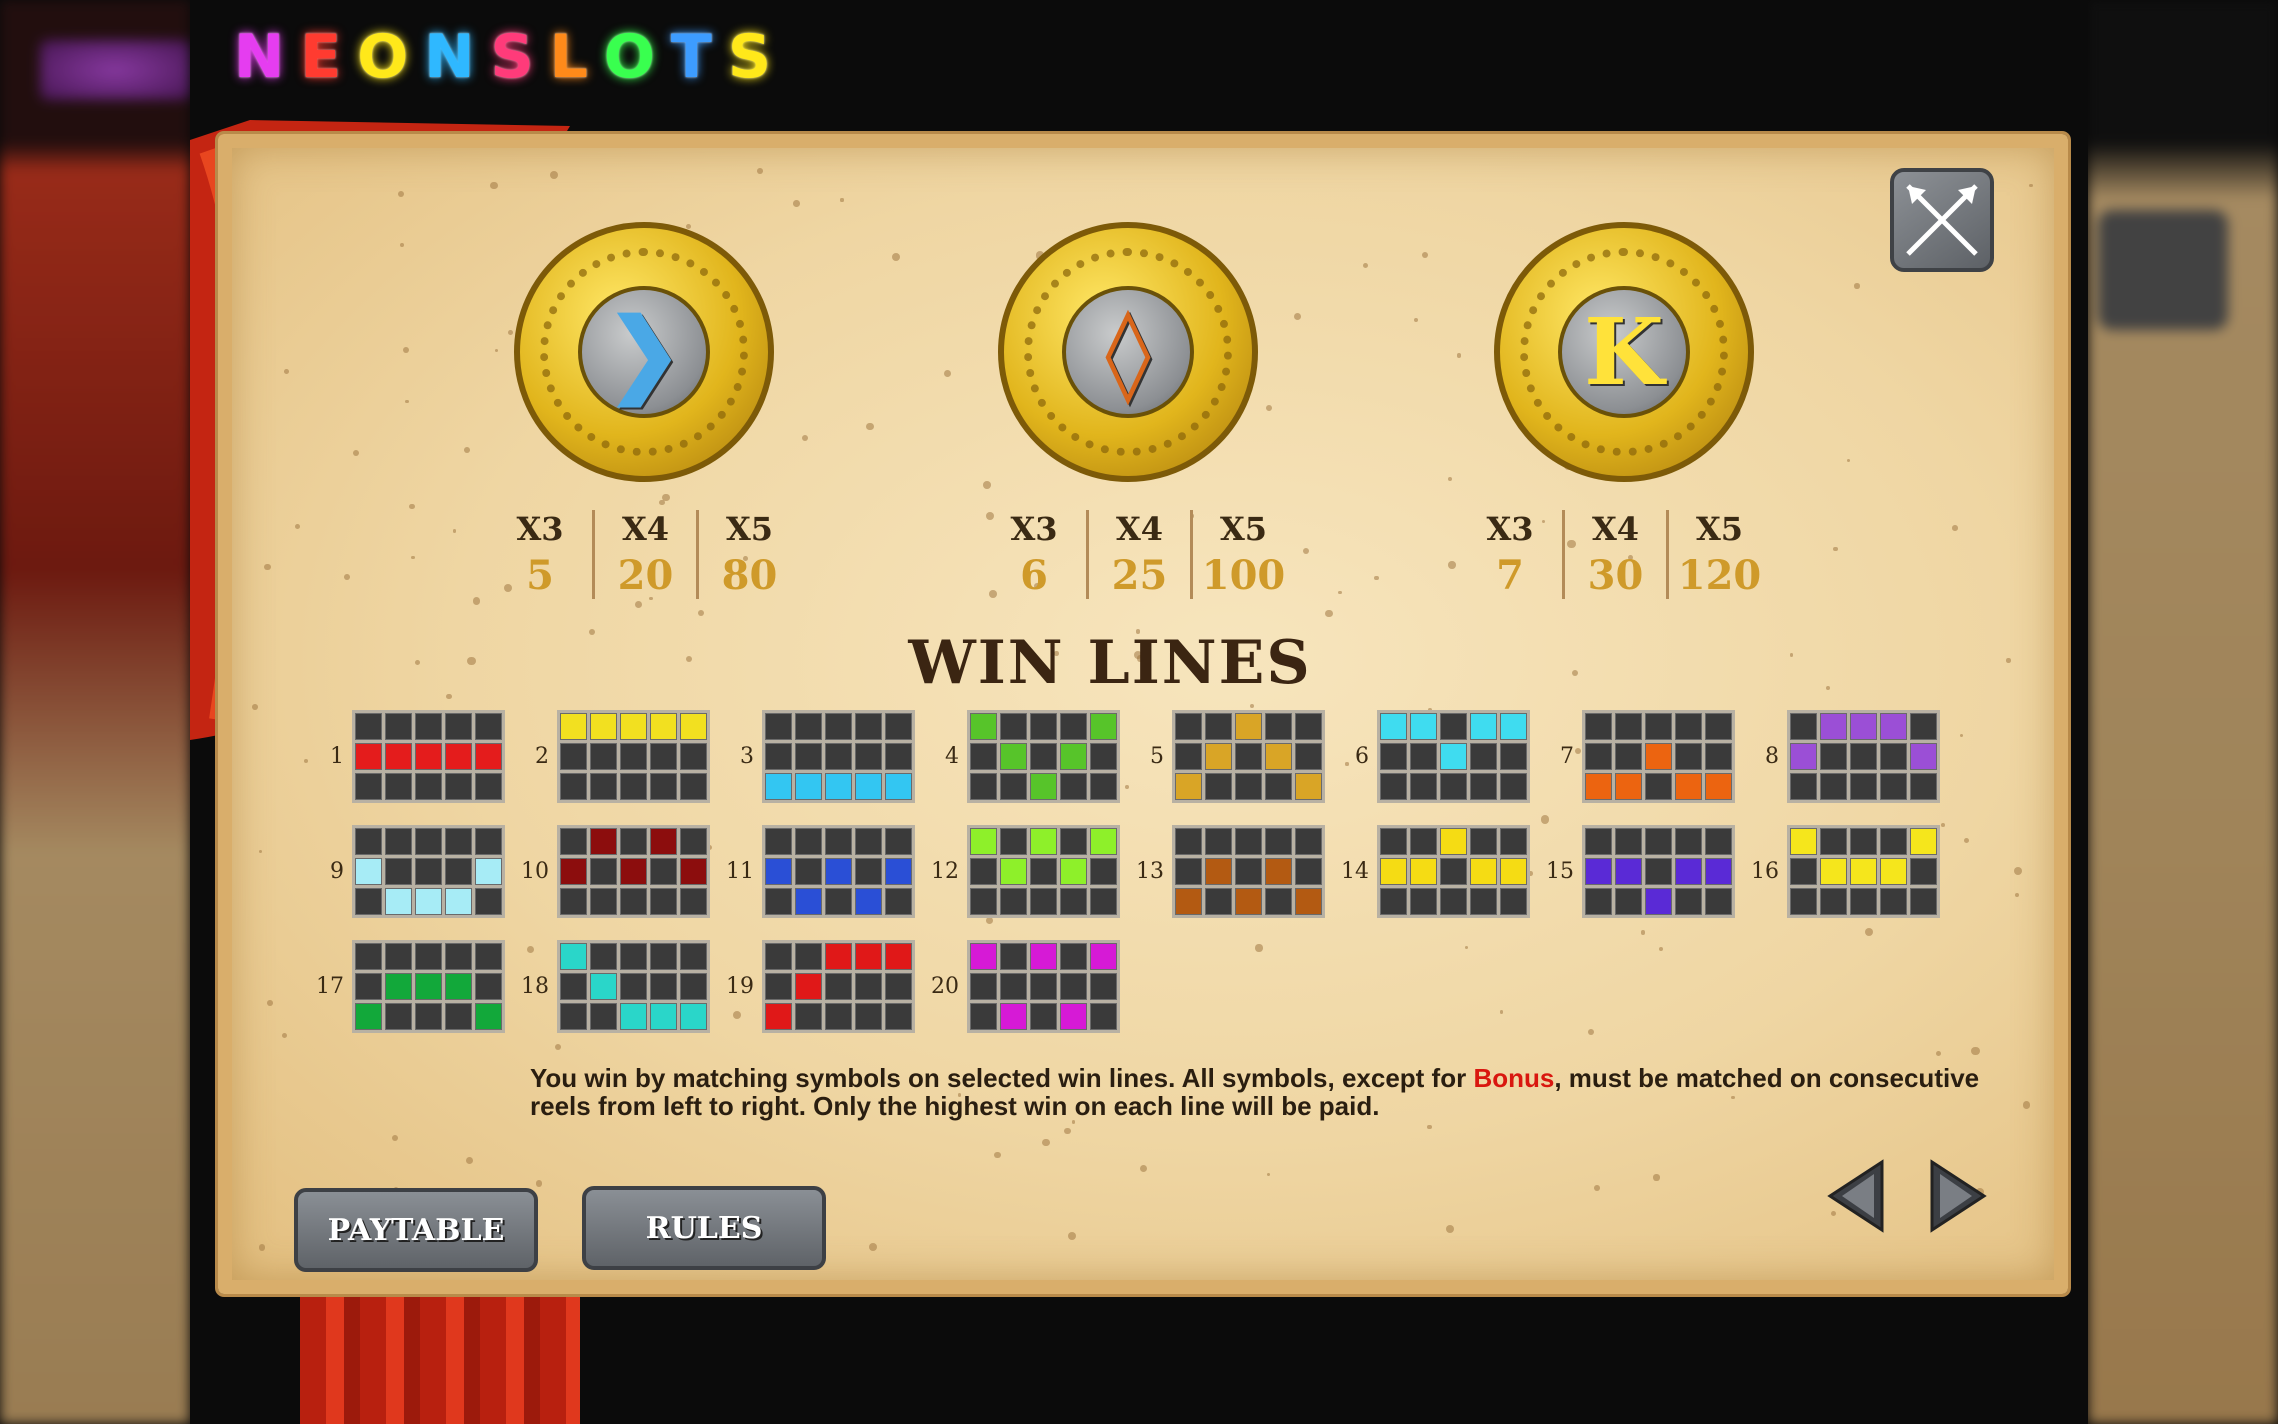 The image size is (2278, 1424). Describe the element at coordinates (1942, 220) in the screenshot. I see `close-button` at that location.